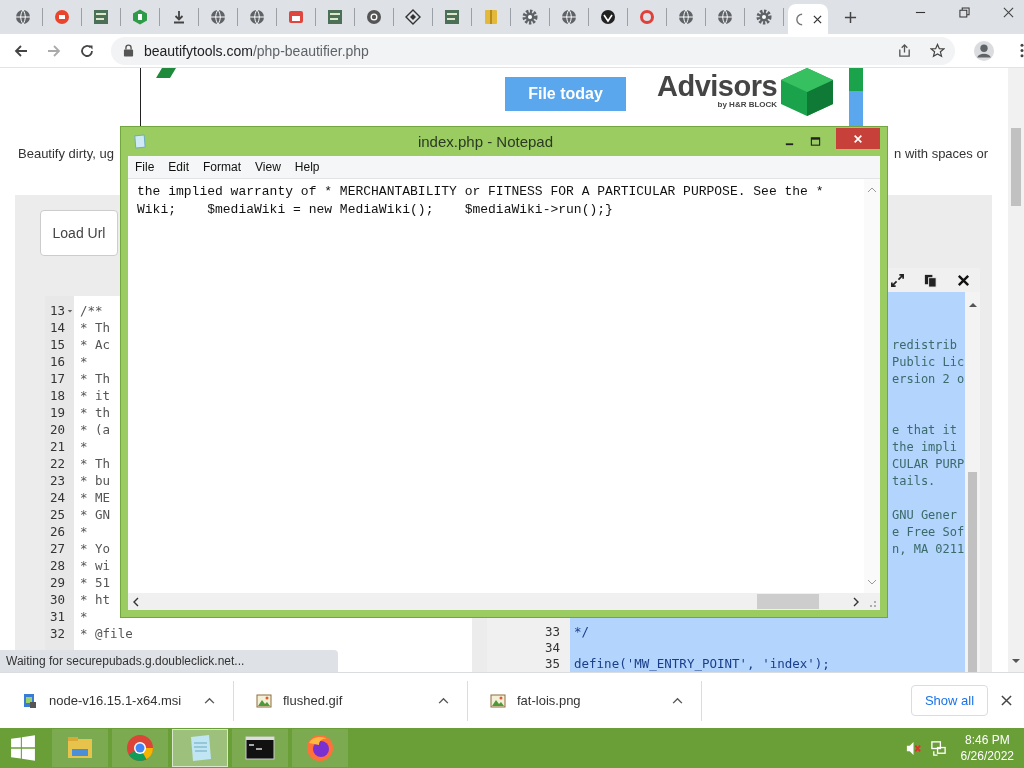  I want to click on folder-icon, so click(491, 17).